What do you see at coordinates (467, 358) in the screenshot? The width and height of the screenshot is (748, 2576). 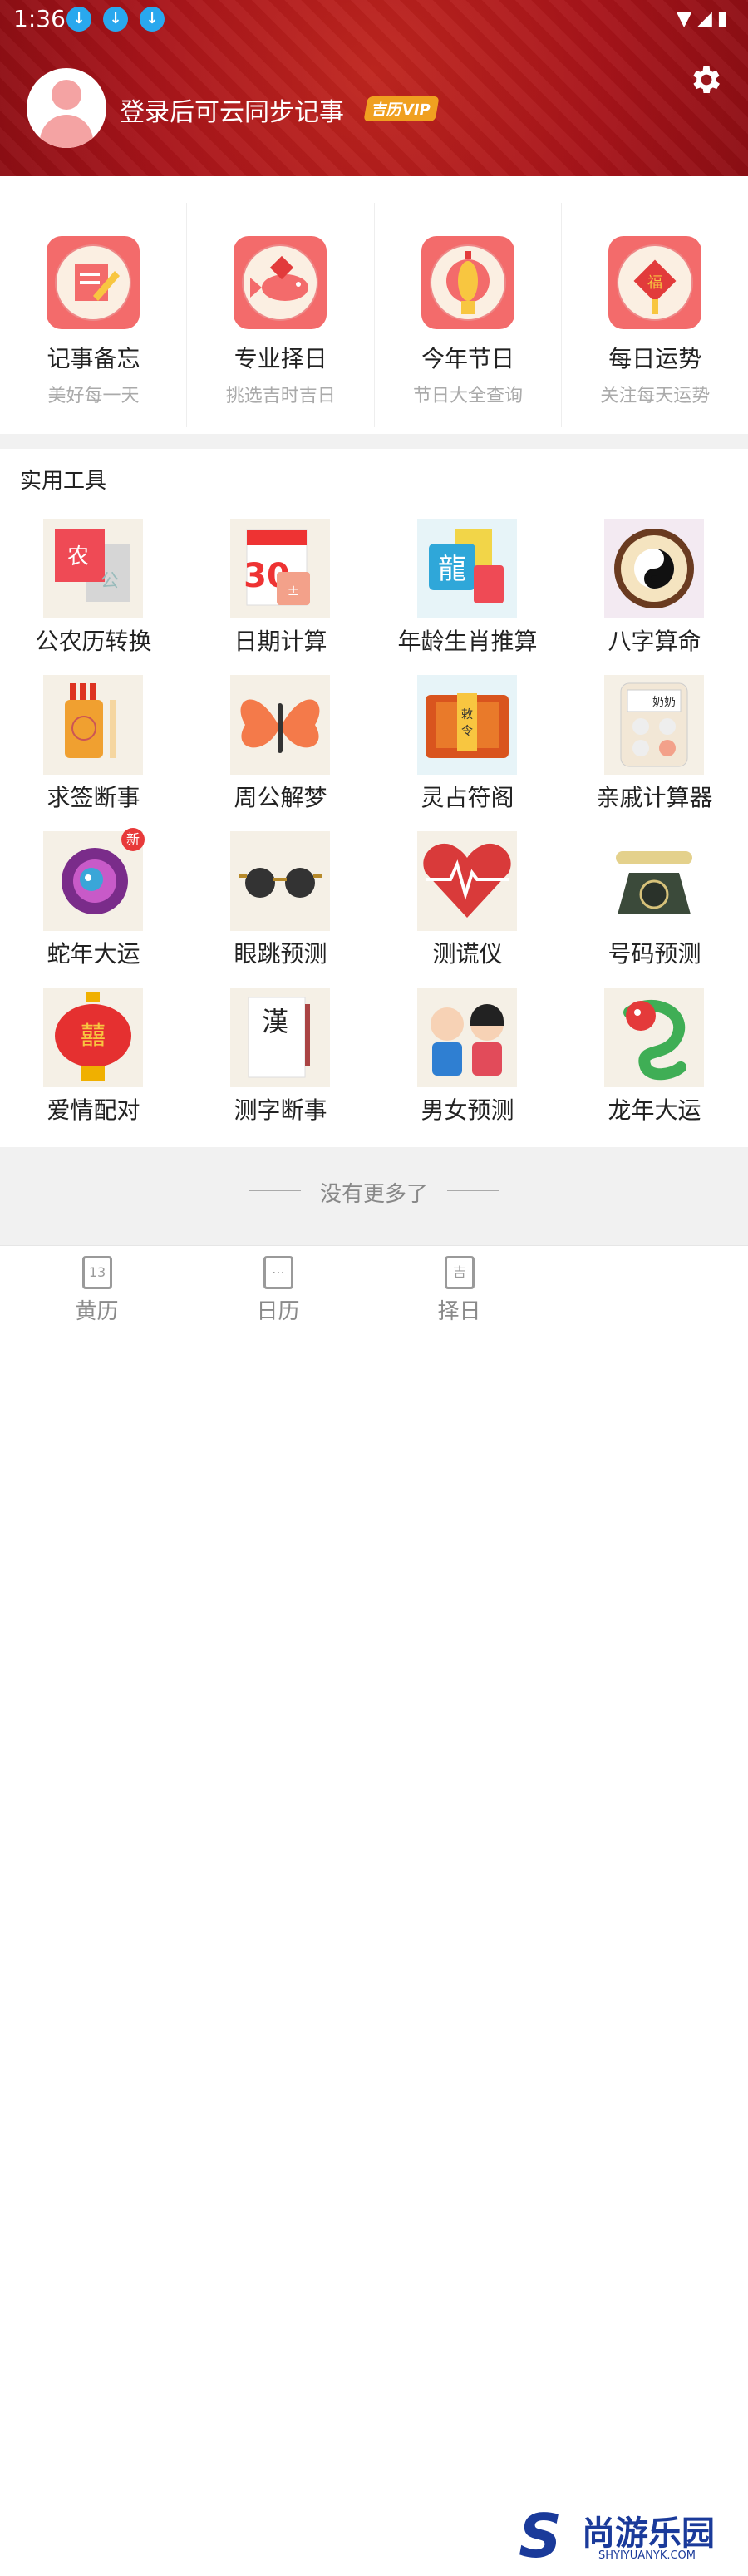 I see `feature-title: 今年节日` at bounding box center [467, 358].